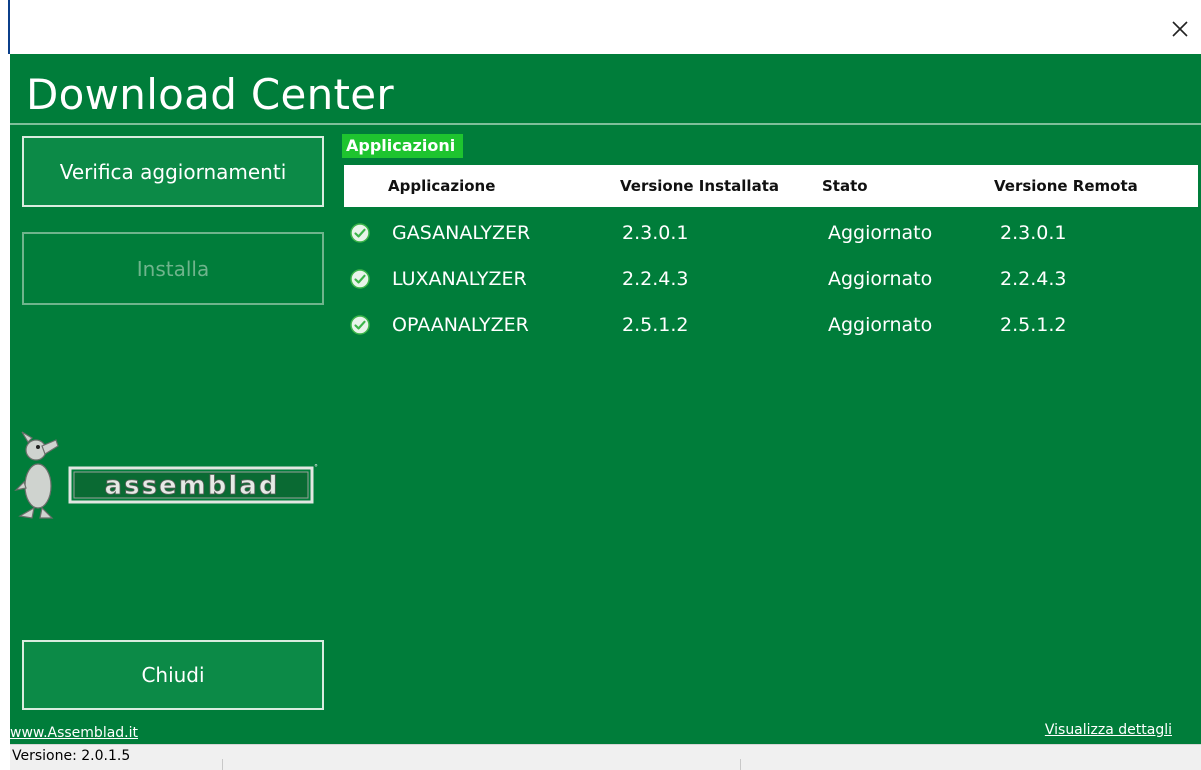 The width and height of the screenshot is (1201, 770). I want to click on column-header-installed-version: Versione Installata, so click(699, 186).